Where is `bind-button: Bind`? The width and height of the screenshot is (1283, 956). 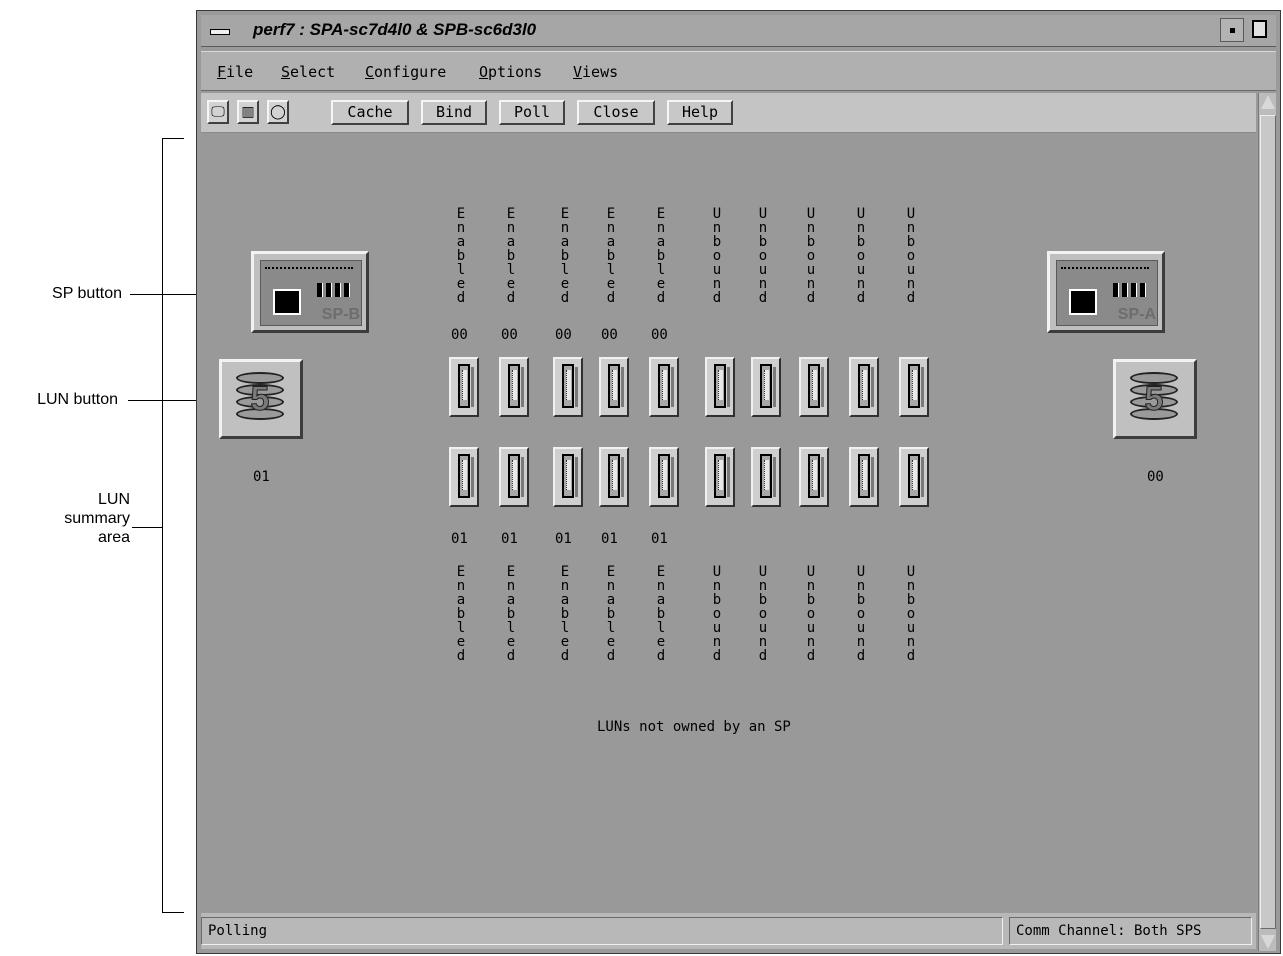 bind-button: Bind is located at coordinates (454, 112).